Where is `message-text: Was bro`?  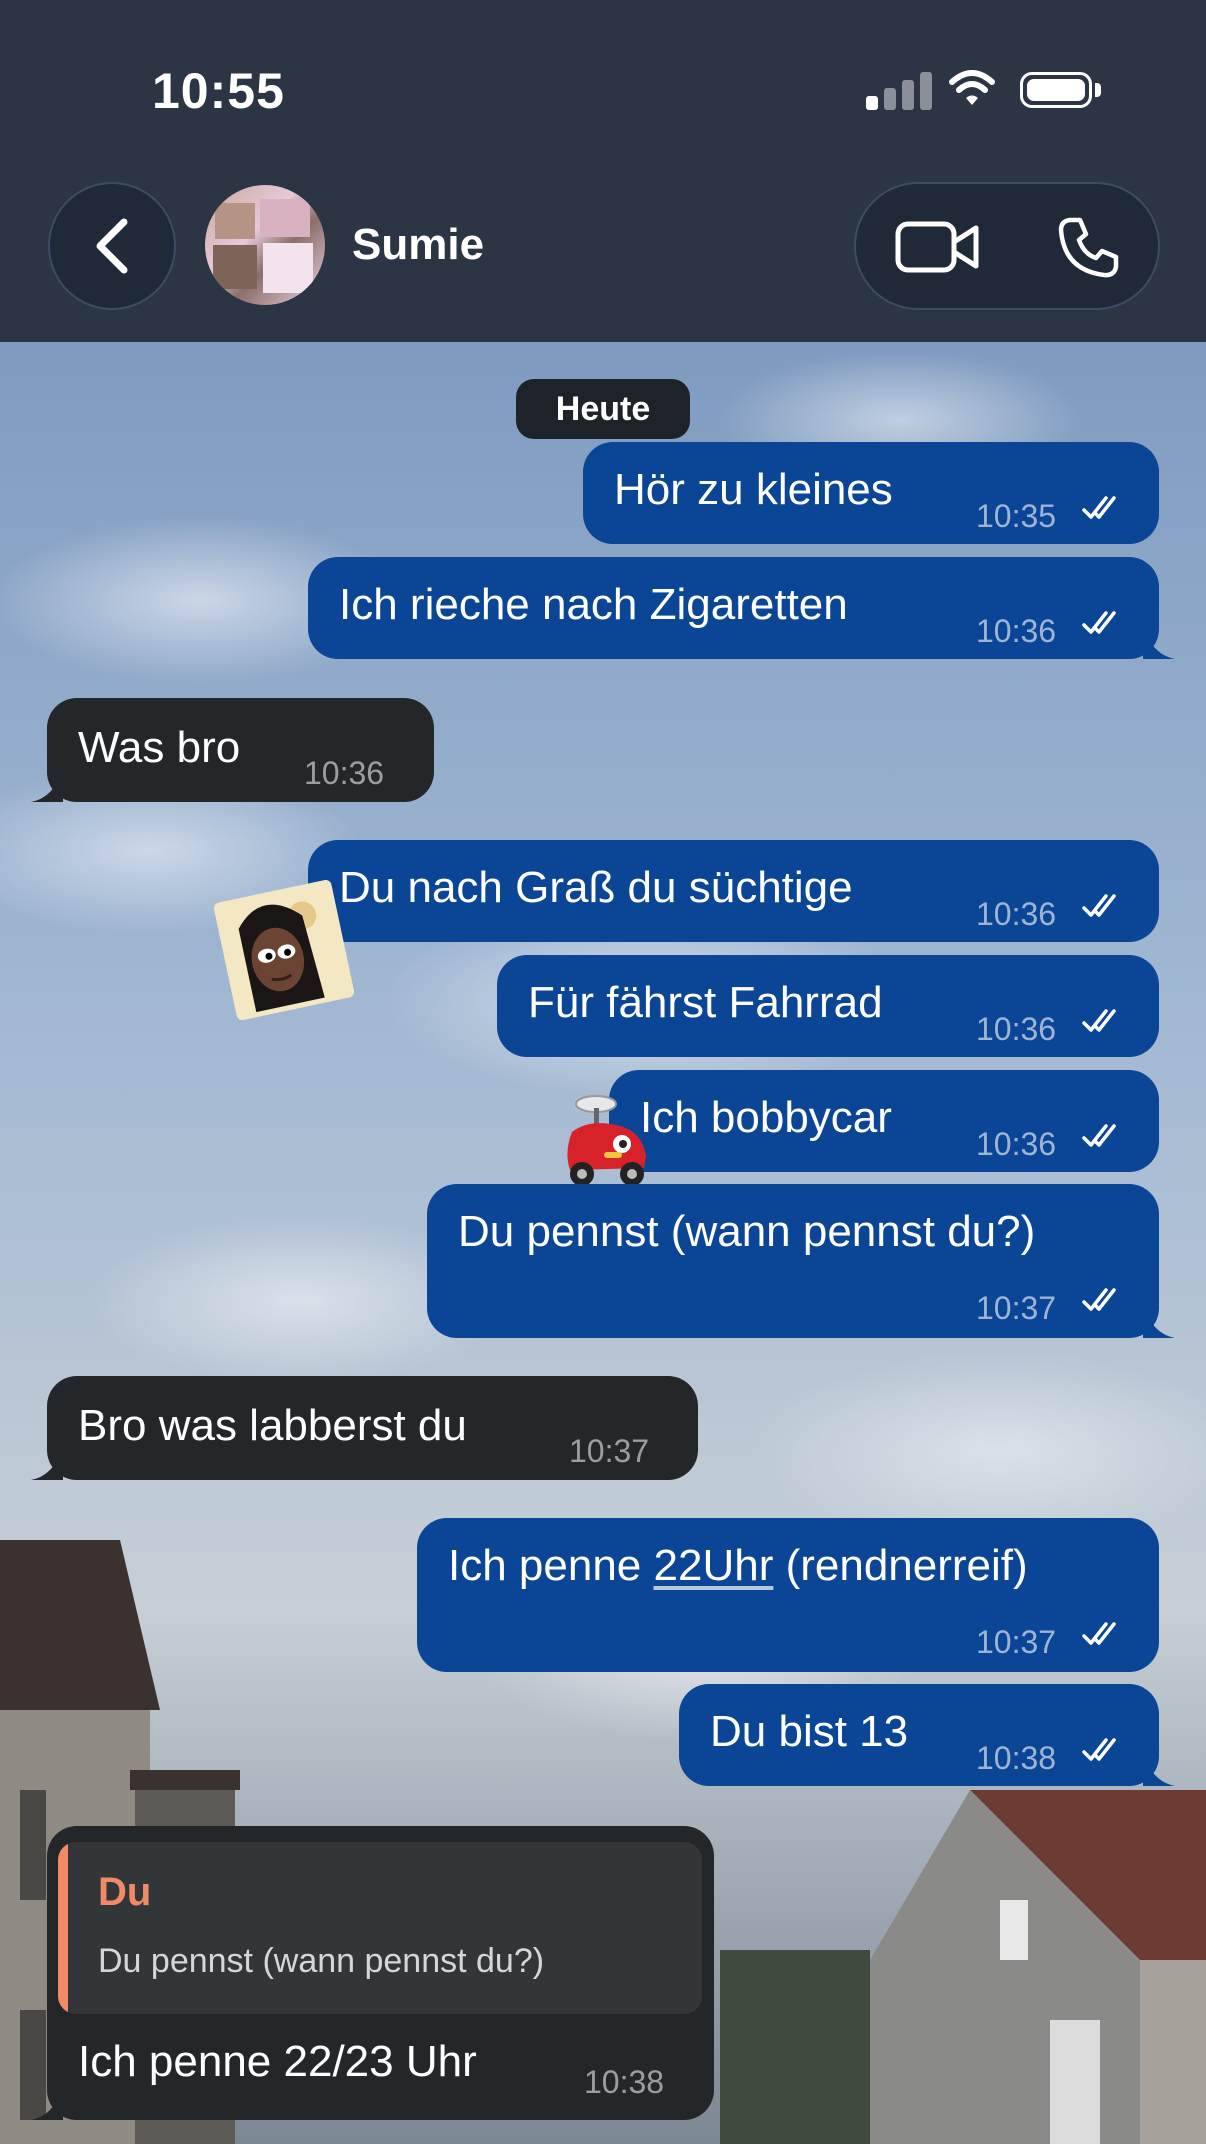
message-text: Was bro is located at coordinates (159, 747).